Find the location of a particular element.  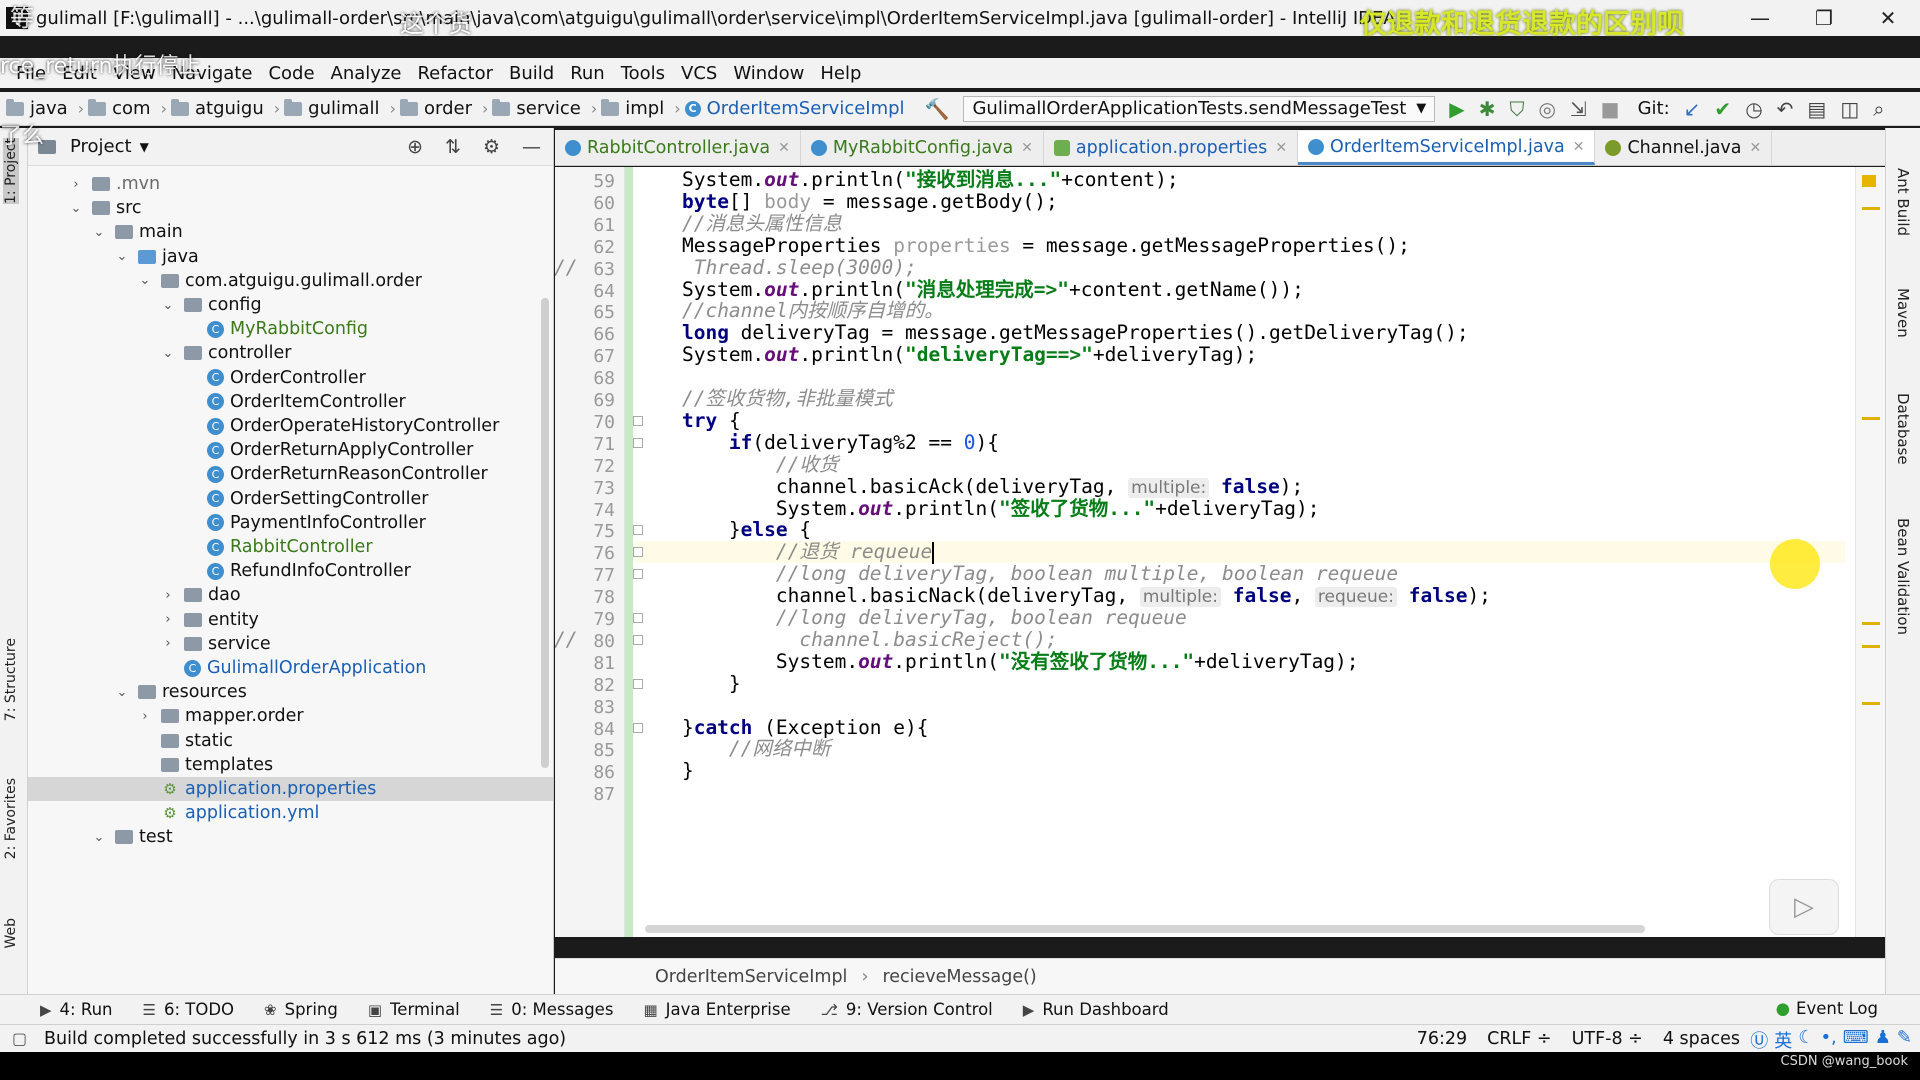

bottom-tab: ❀ Spring is located at coordinates (301, 1009).